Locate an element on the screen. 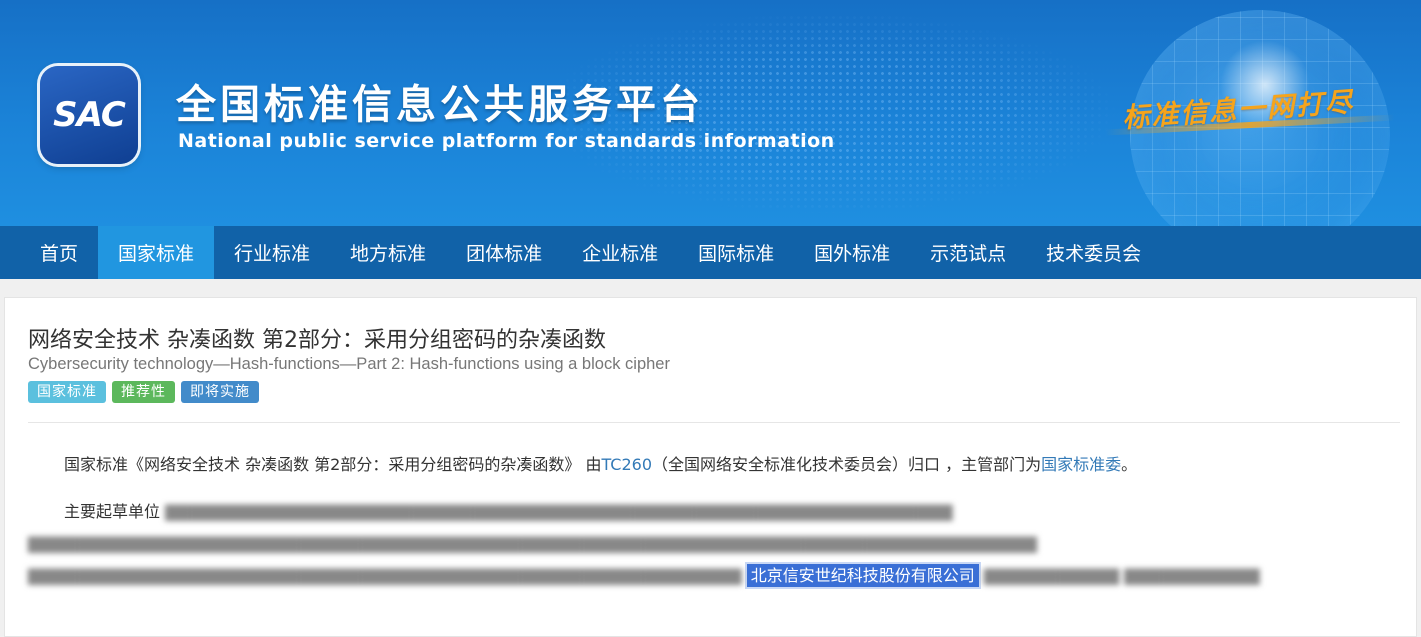 Image resolution: width=1421 pixels, height=637 pixels. nav-international-standards: 国际标准 is located at coordinates (736, 252).